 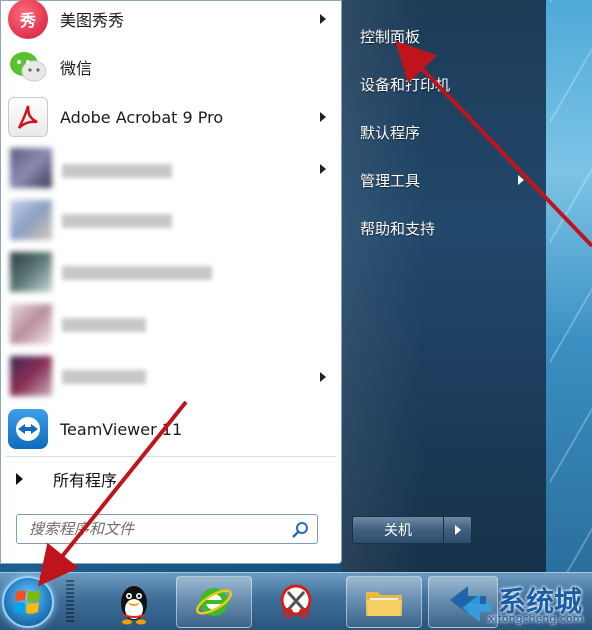 I want to click on windows-logo-icon, so click(x=27, y=602).